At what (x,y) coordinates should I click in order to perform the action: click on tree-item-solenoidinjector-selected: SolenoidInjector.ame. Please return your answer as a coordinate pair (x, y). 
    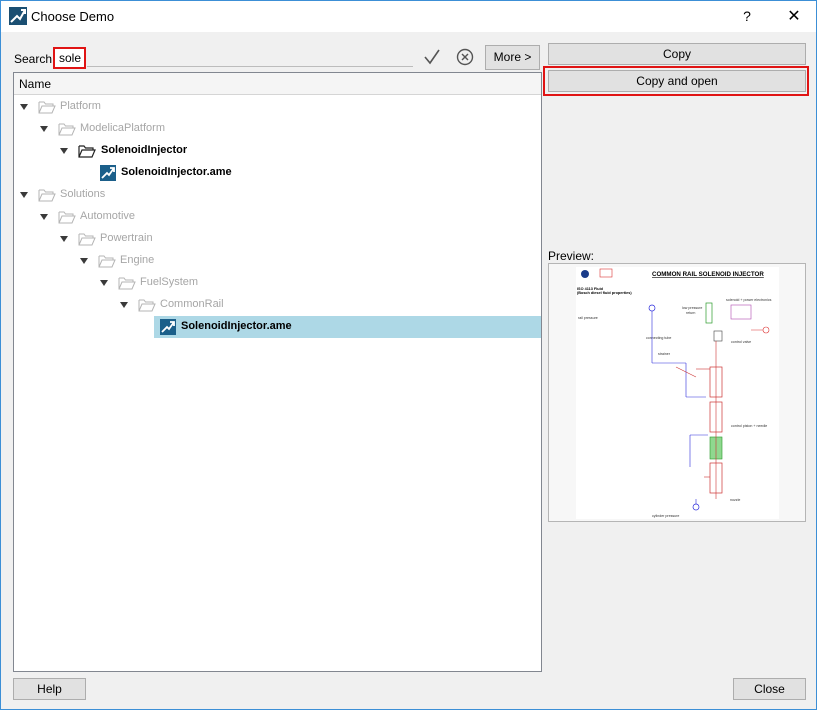
    Looking at the image, I should click on (277, 327).